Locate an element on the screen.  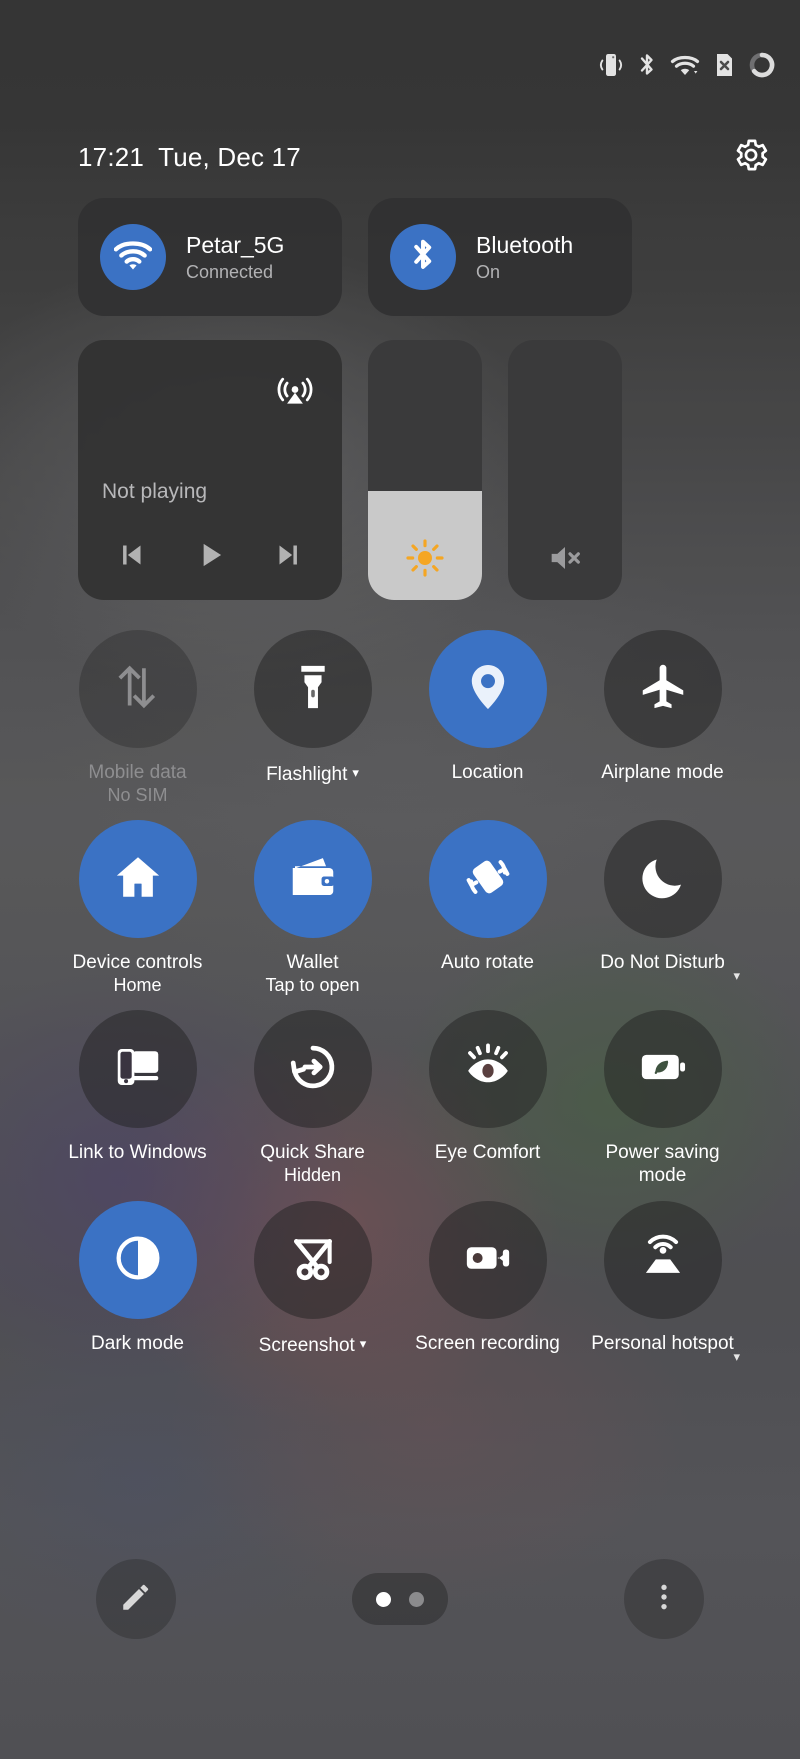
home-icon is located at coordinates (138, 879).